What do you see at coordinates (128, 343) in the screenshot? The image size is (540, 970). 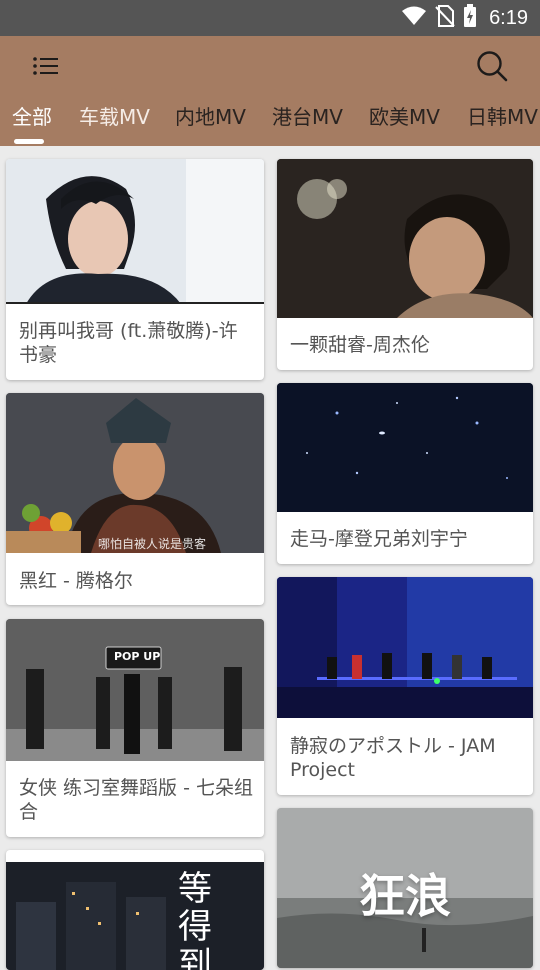 I see `mv-title: 别再叫我哥 (ft.萧敬腾)-许书豪` at bounding box center [128, 343].